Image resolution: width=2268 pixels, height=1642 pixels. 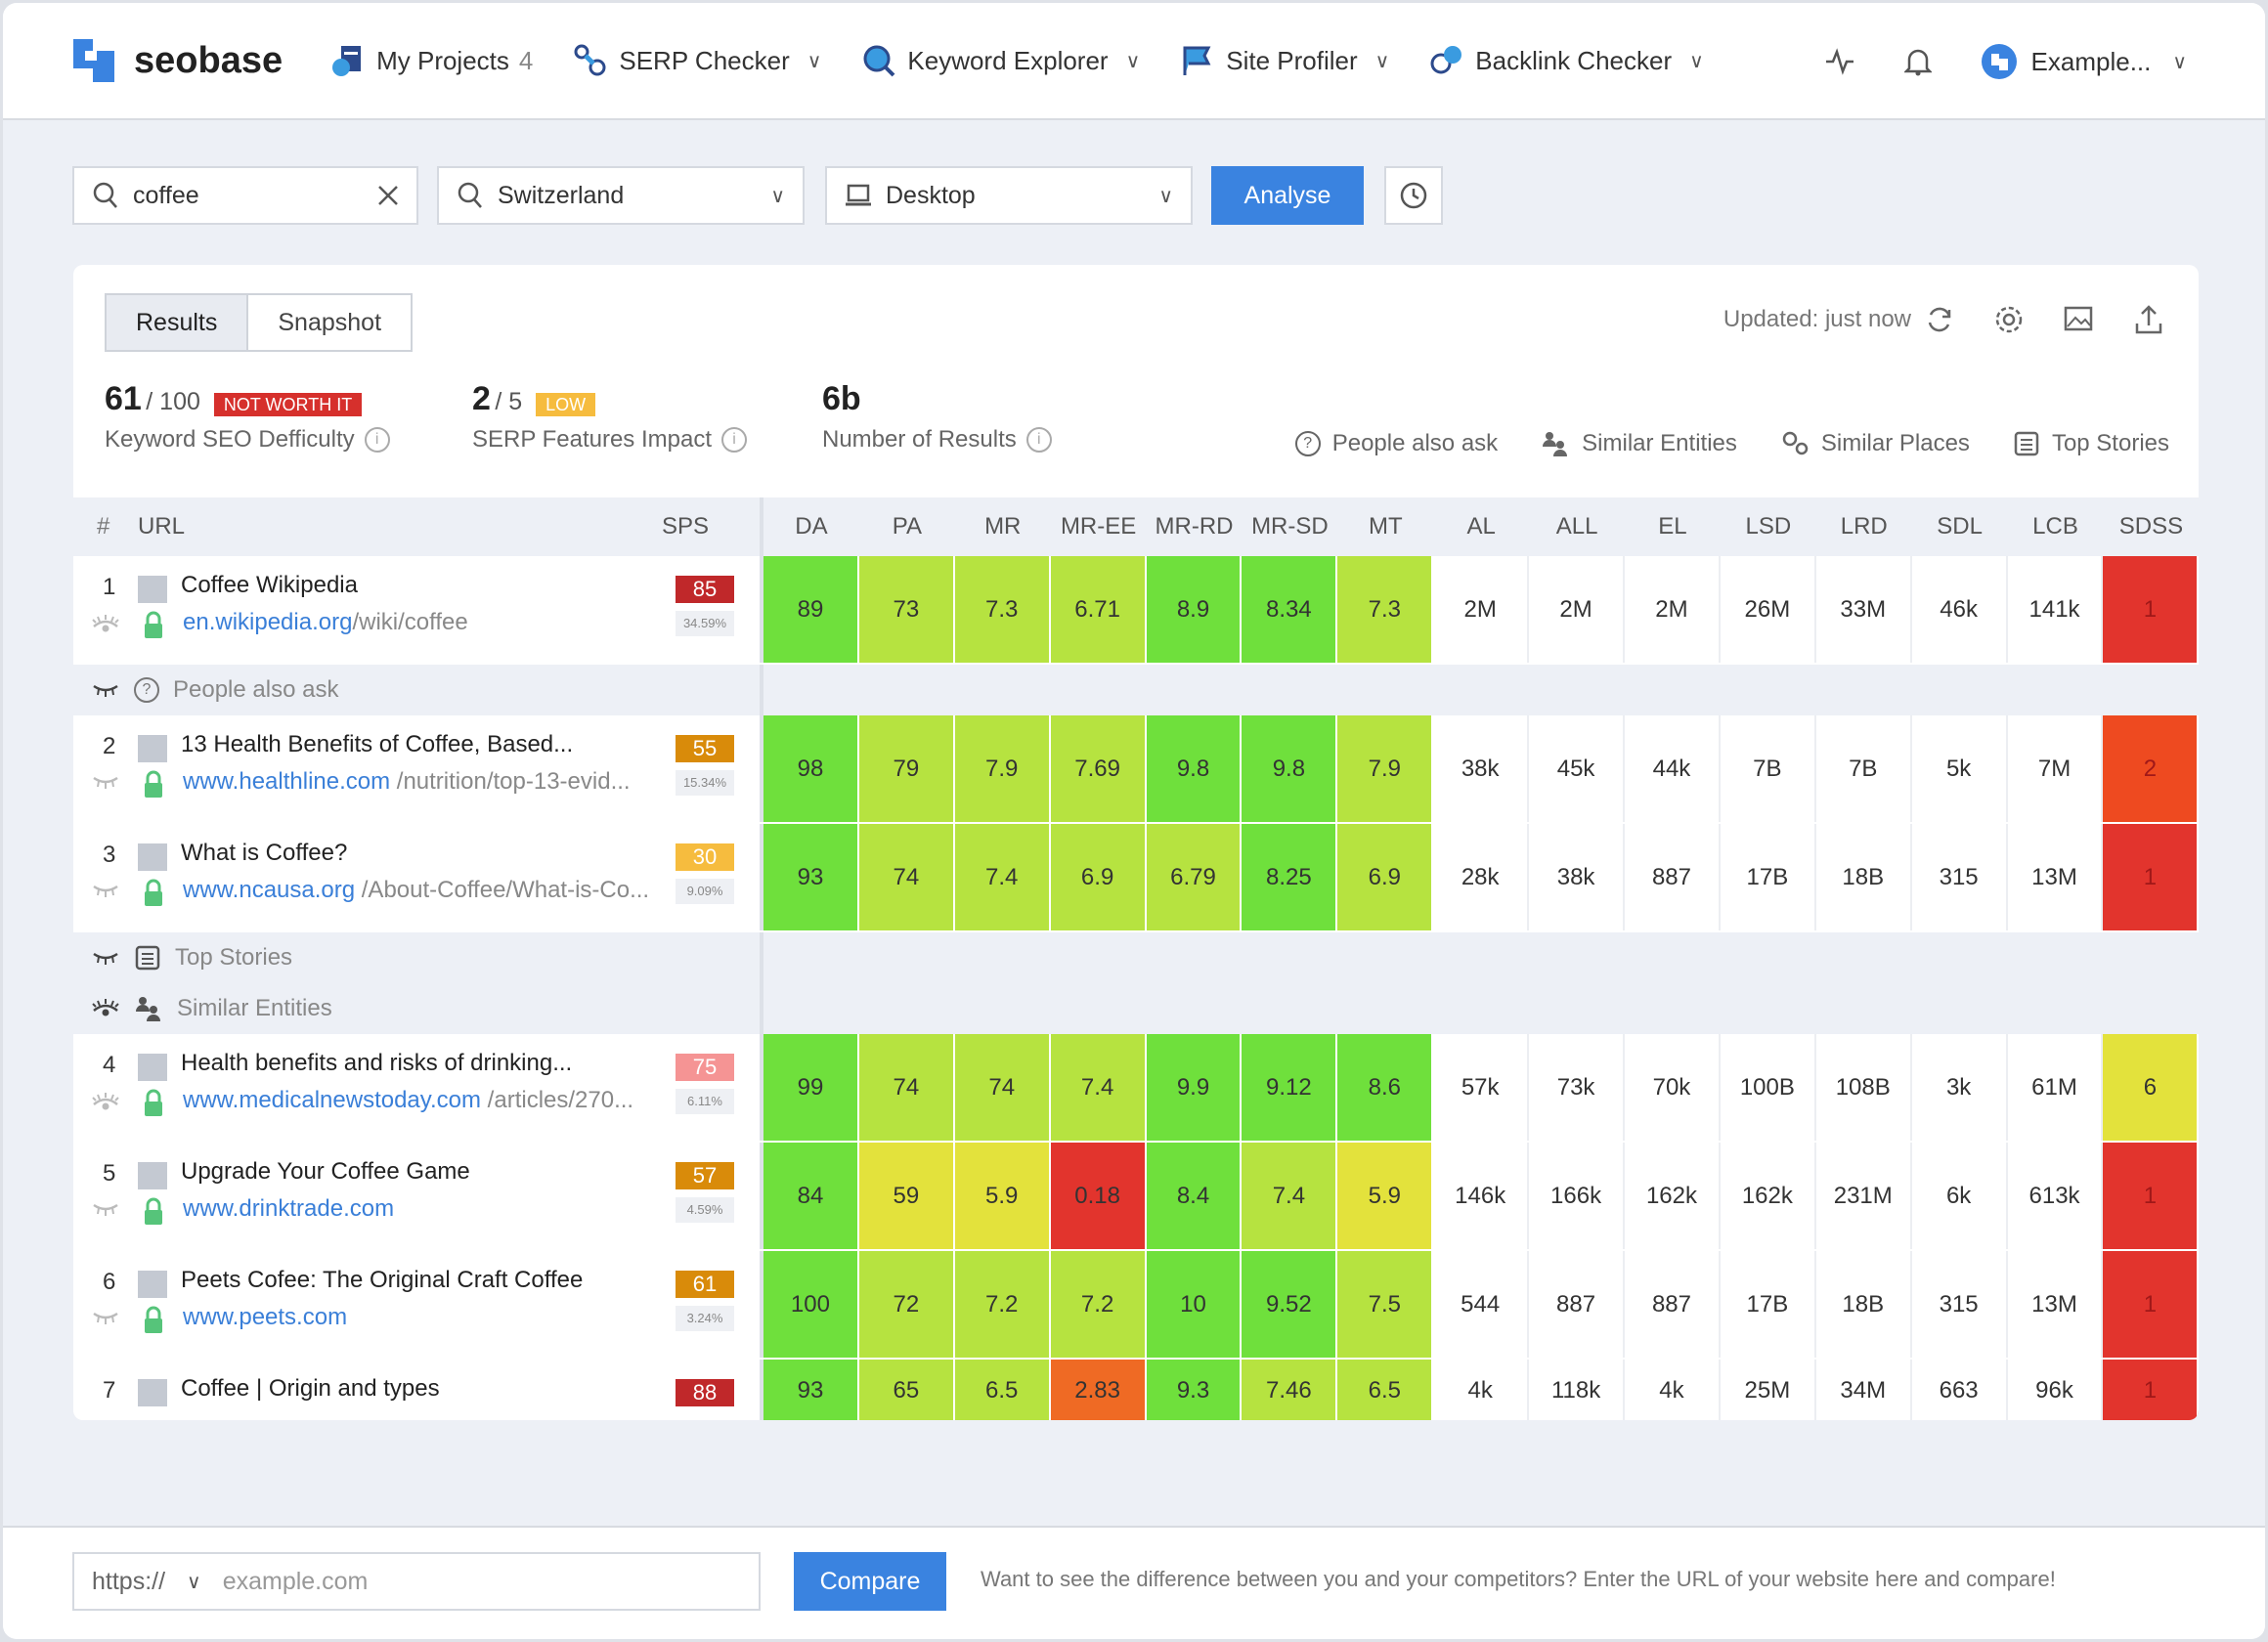 I want to click on result-title: What is Coffee?, so click(x=264, y=853).